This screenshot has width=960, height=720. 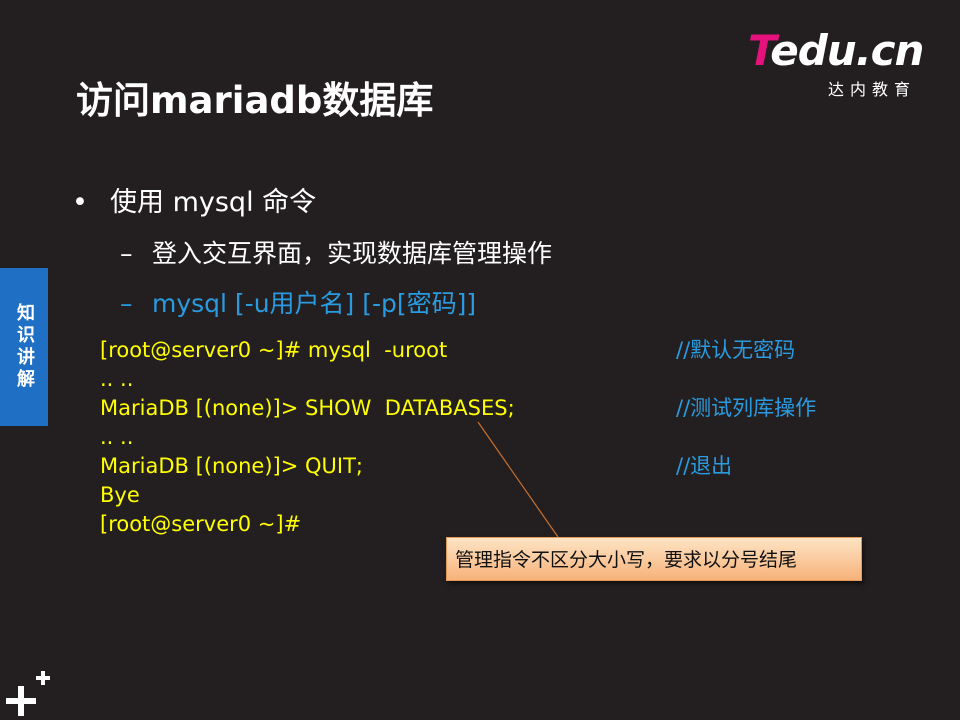 What do you see at coordinates (120, 495) in the screenshot?
I see `code-line: Bye` at bounding box center [120, 495].